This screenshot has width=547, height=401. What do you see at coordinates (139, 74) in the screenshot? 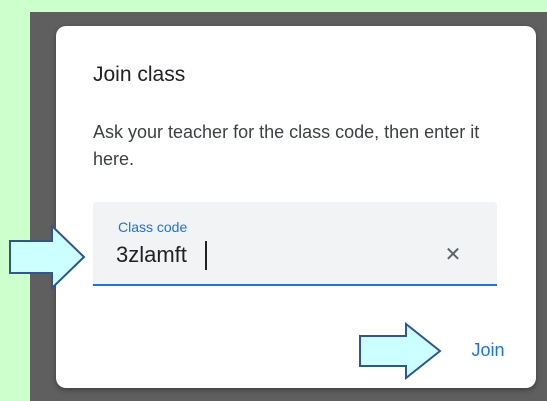
I see `dialog-title: Join class` at bounding box center [139, 74].